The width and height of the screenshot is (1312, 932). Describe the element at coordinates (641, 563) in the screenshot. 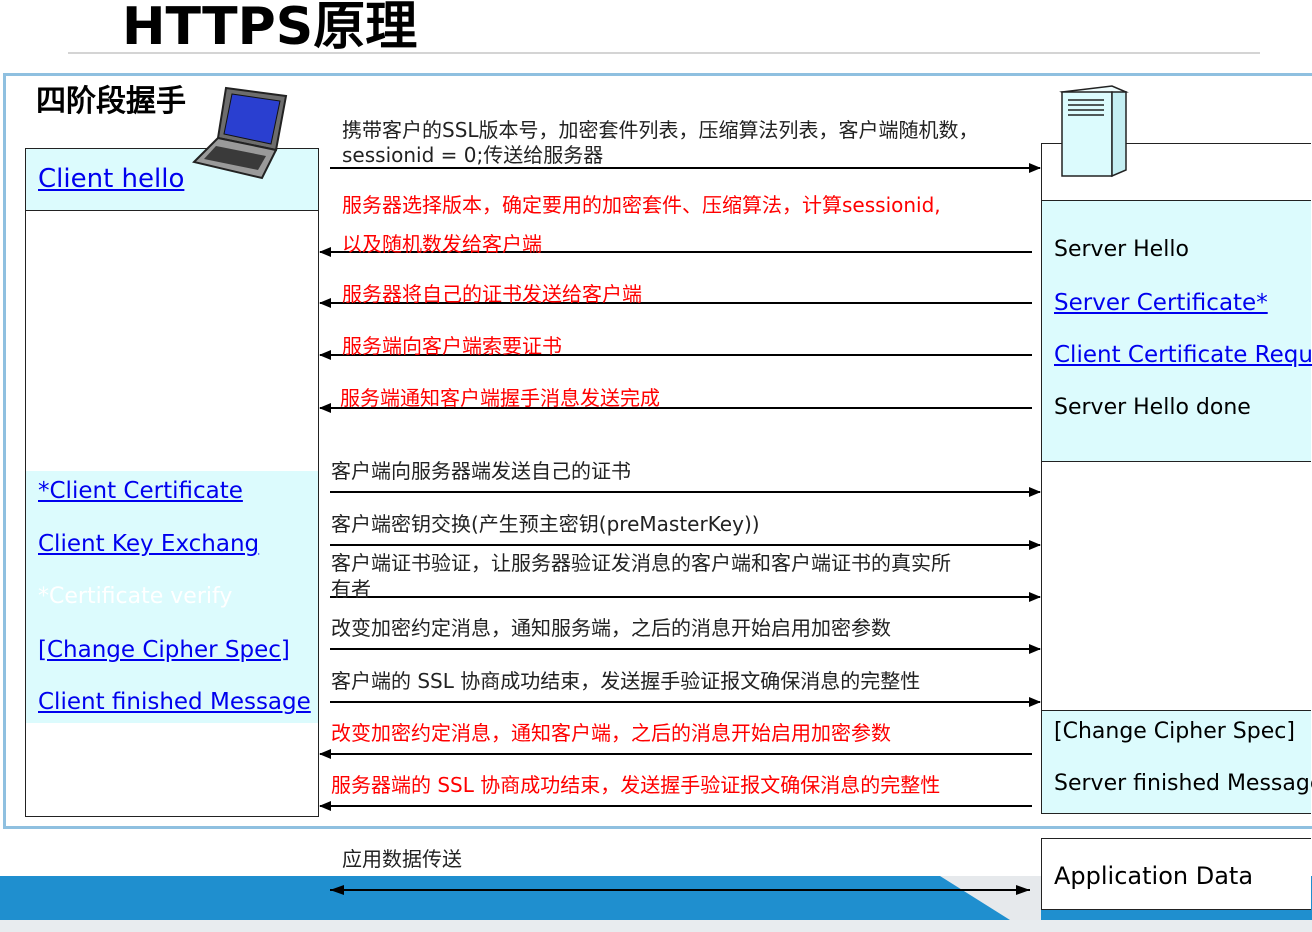

I see `msg-certificate-verify-line1: 客户端证书验证，让服务器验证发消息的客户端和客户端证书的真实所` at that location.